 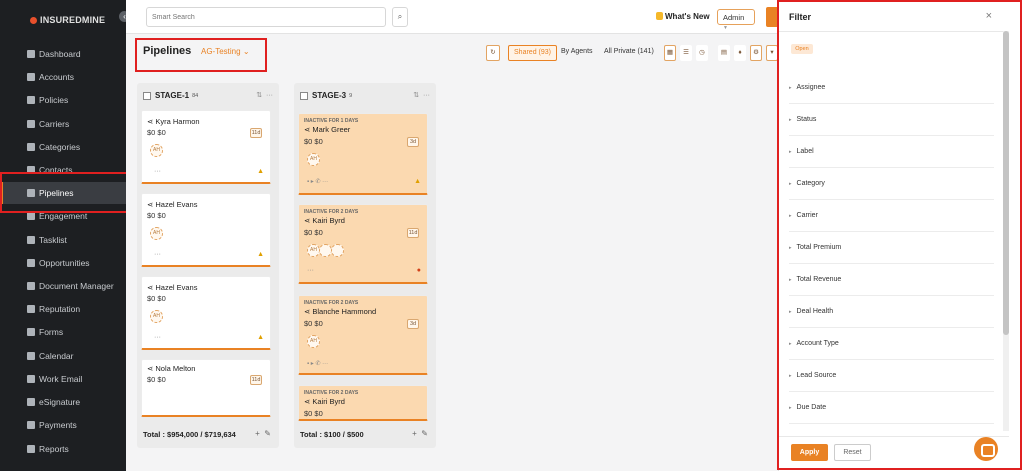 What do you see at coordinates (63, 54) in the screenshot?
I see `sidebar-item-dashboard: Dashboard` at bounding box center [63, 54].